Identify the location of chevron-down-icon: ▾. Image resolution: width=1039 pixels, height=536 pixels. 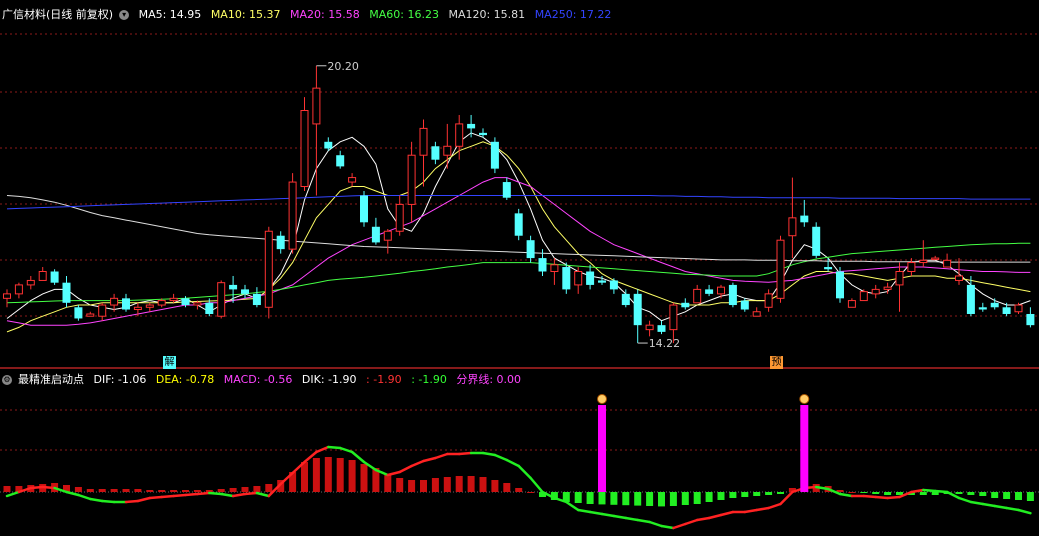
(124, 15).